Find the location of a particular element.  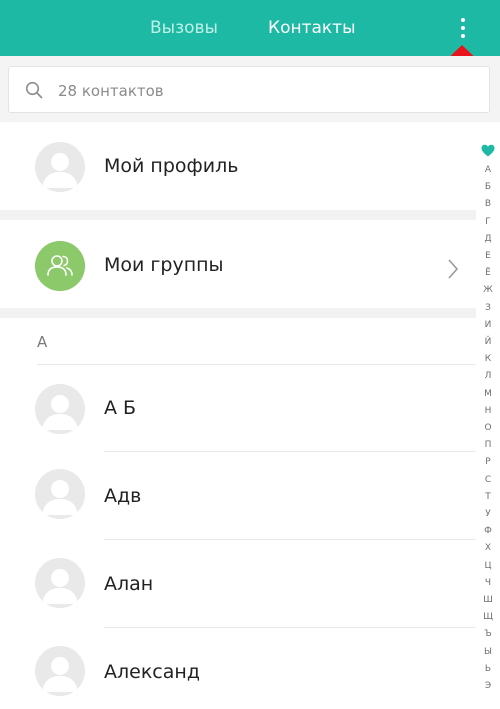

contact-name: Адв is located at coordinates (123, 496).